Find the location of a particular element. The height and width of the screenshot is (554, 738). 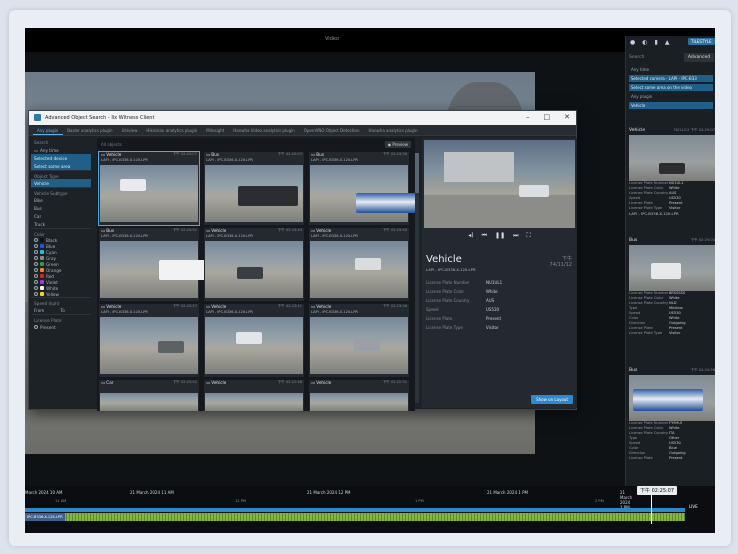

minimize-icon: – is located at coordinates (528, 117).